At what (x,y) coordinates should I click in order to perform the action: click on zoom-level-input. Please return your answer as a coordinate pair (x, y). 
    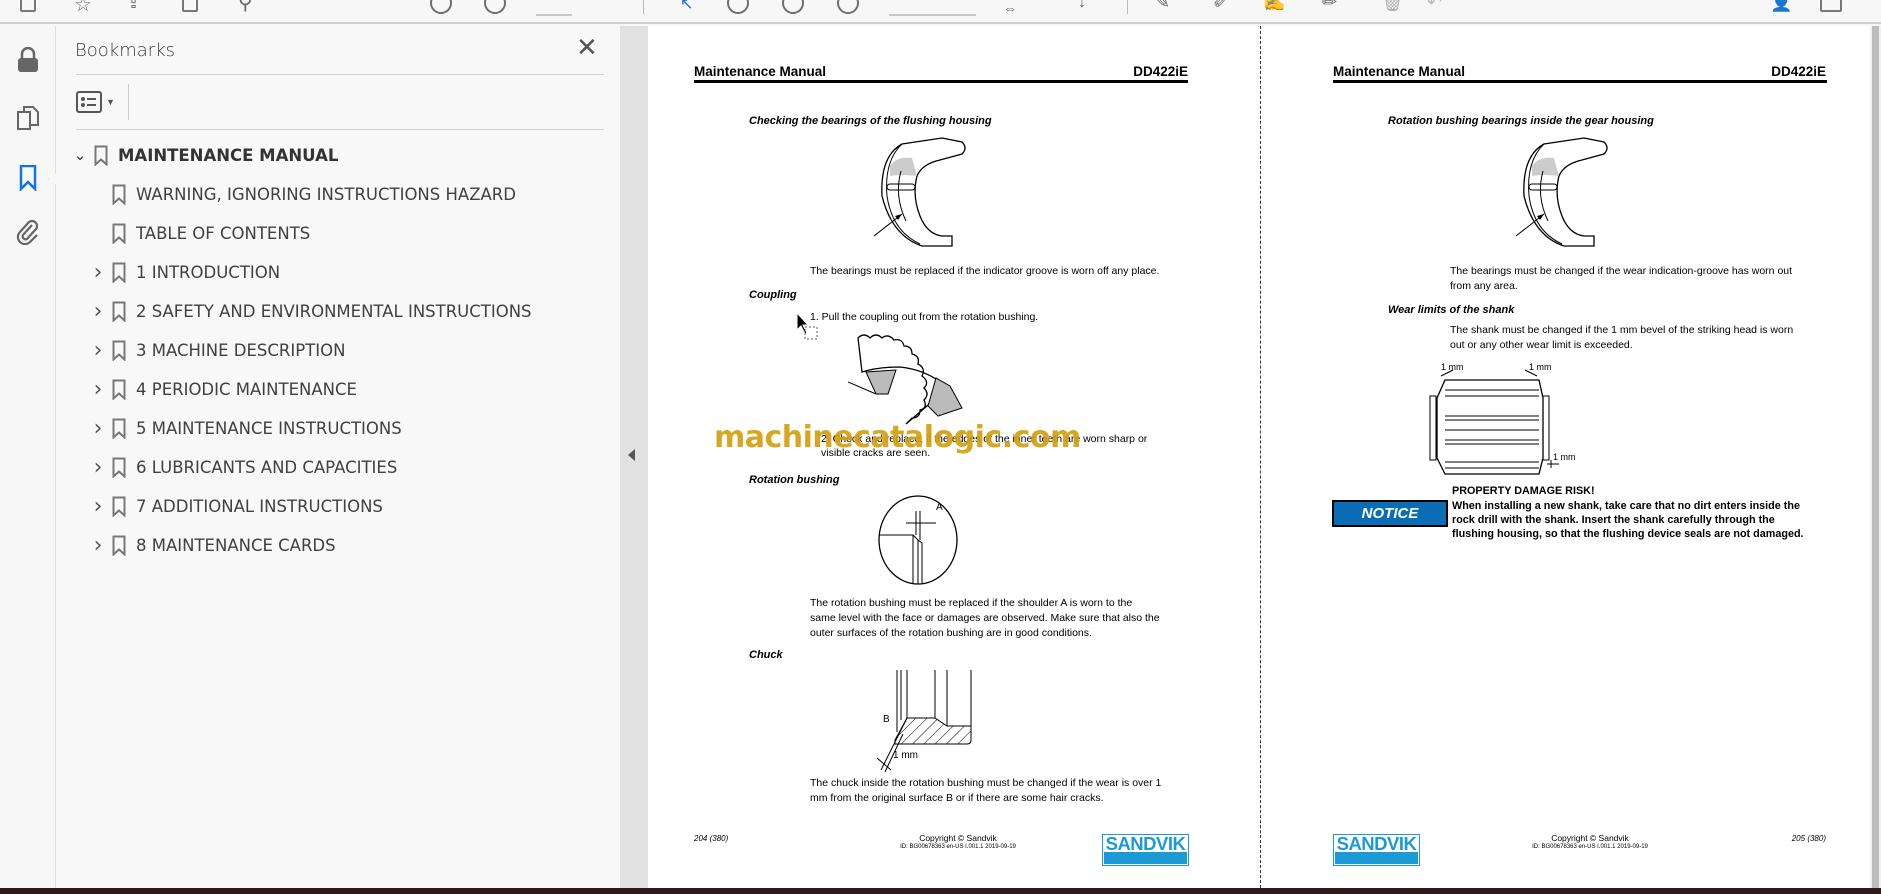
    Looking at the image, I should click on (932, 15).